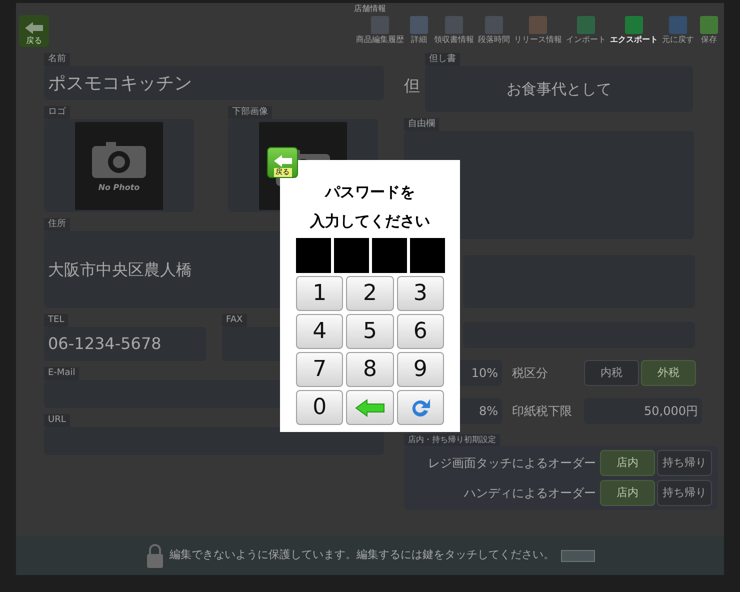 Image resolution: width=740 pixels, height=592 pixels. I want to click on field-label: 但し書, so click(442, 59).